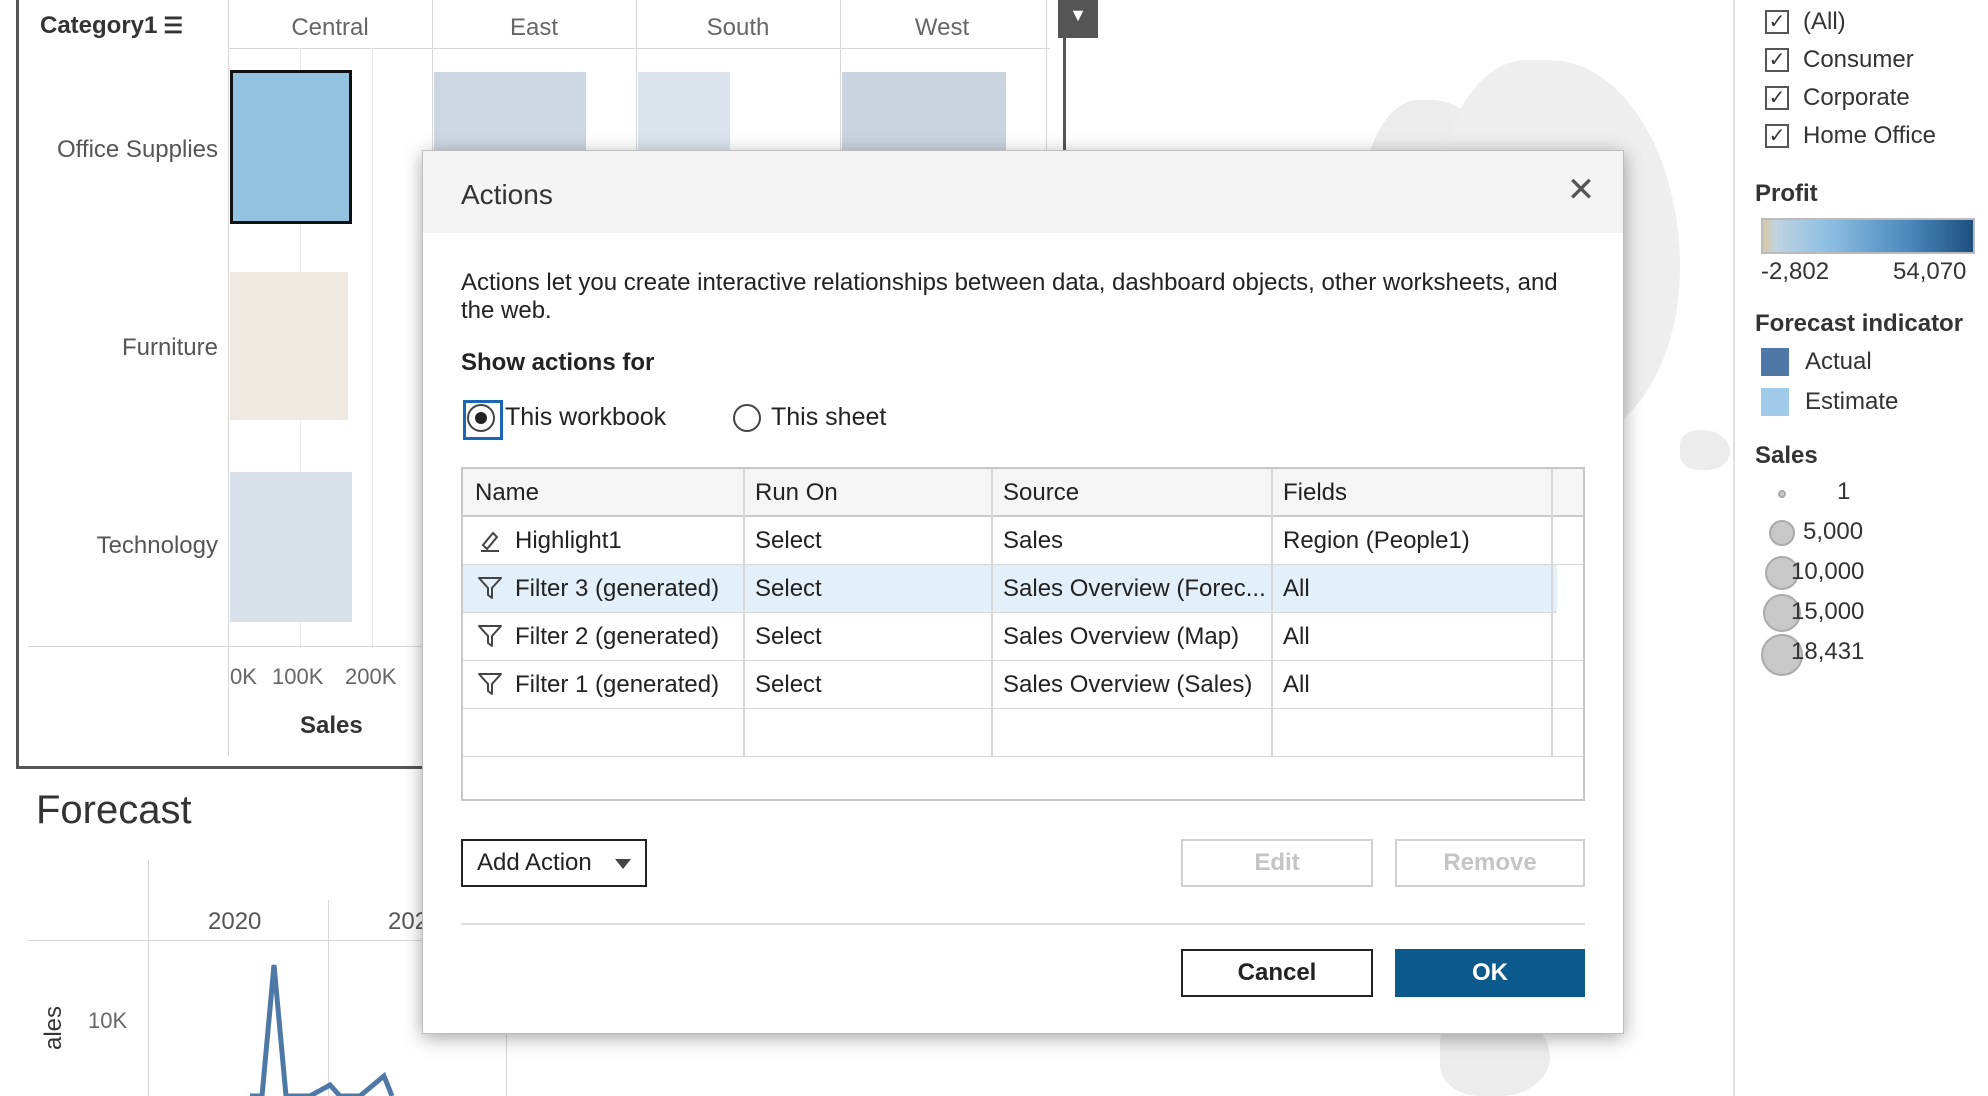  I want to click on segment-filter-consumer: ✓ Consumer, so click(1839, 60).